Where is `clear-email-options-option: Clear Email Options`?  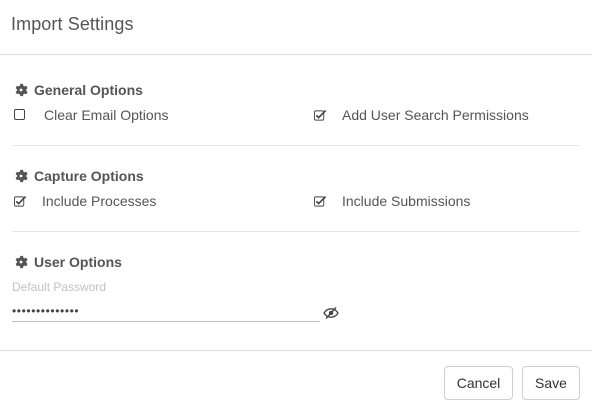 clear-email-options-option: Clear Email Options is located at coordinates (91, 115).